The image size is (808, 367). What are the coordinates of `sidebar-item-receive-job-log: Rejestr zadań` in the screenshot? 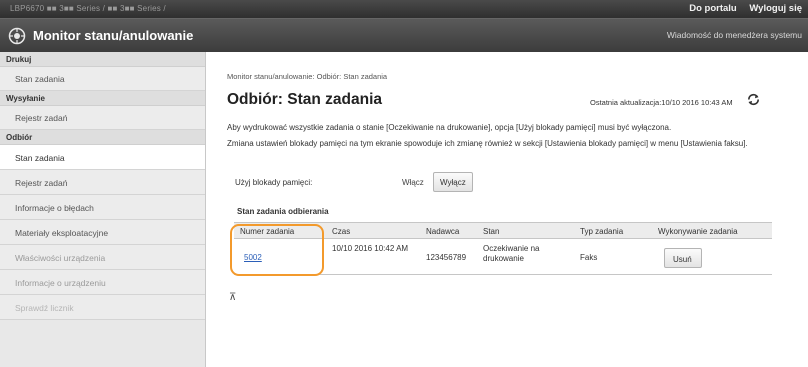 It's located at (102, 182).